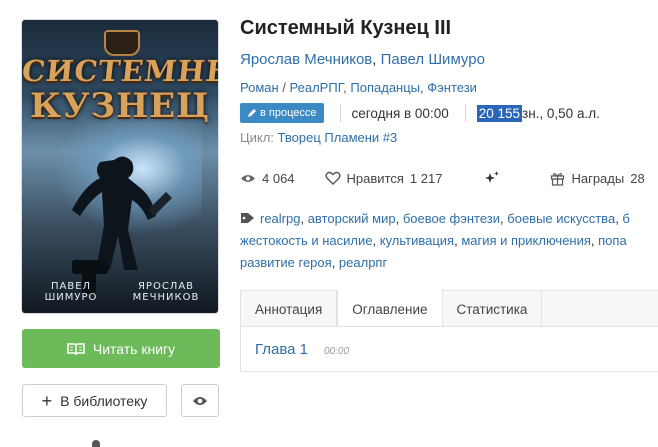  What do you see at coordinates (352, 218) in the screenshot?
I see `tag-link: авторский мир` at bounding box center [352, 218].